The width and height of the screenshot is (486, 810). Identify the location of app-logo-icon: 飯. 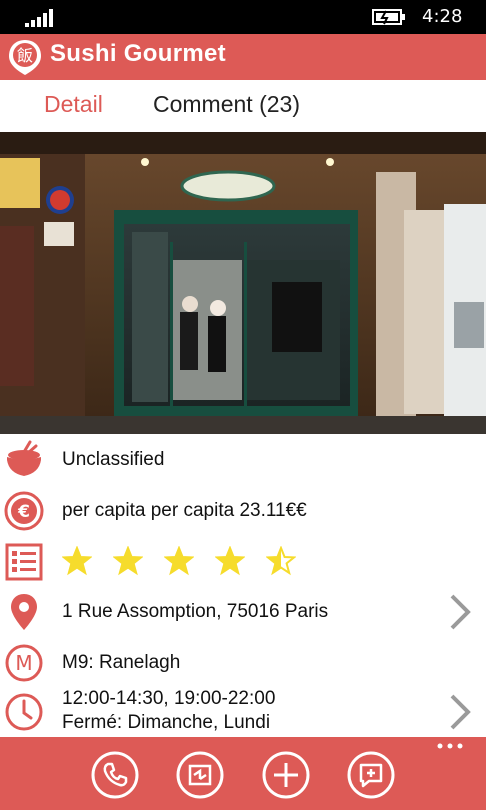
(25, 57).